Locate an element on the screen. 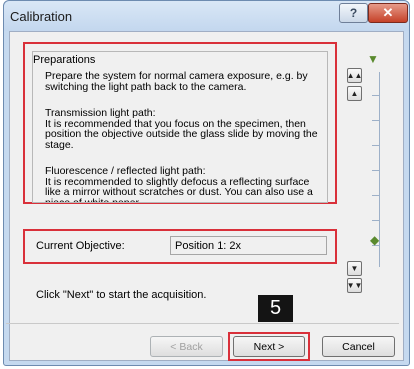 This screenshot has width=414, height=369. move-down-fast-button: ▼▼ is located at coordinates (354, 285).